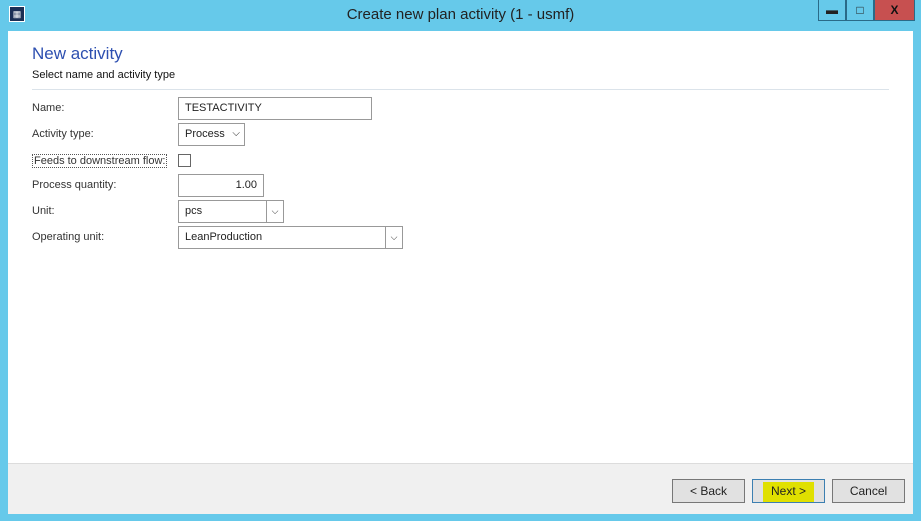 The image size is (921, 521). I want to click on cancel-button: Cancel, so click(868, 491).